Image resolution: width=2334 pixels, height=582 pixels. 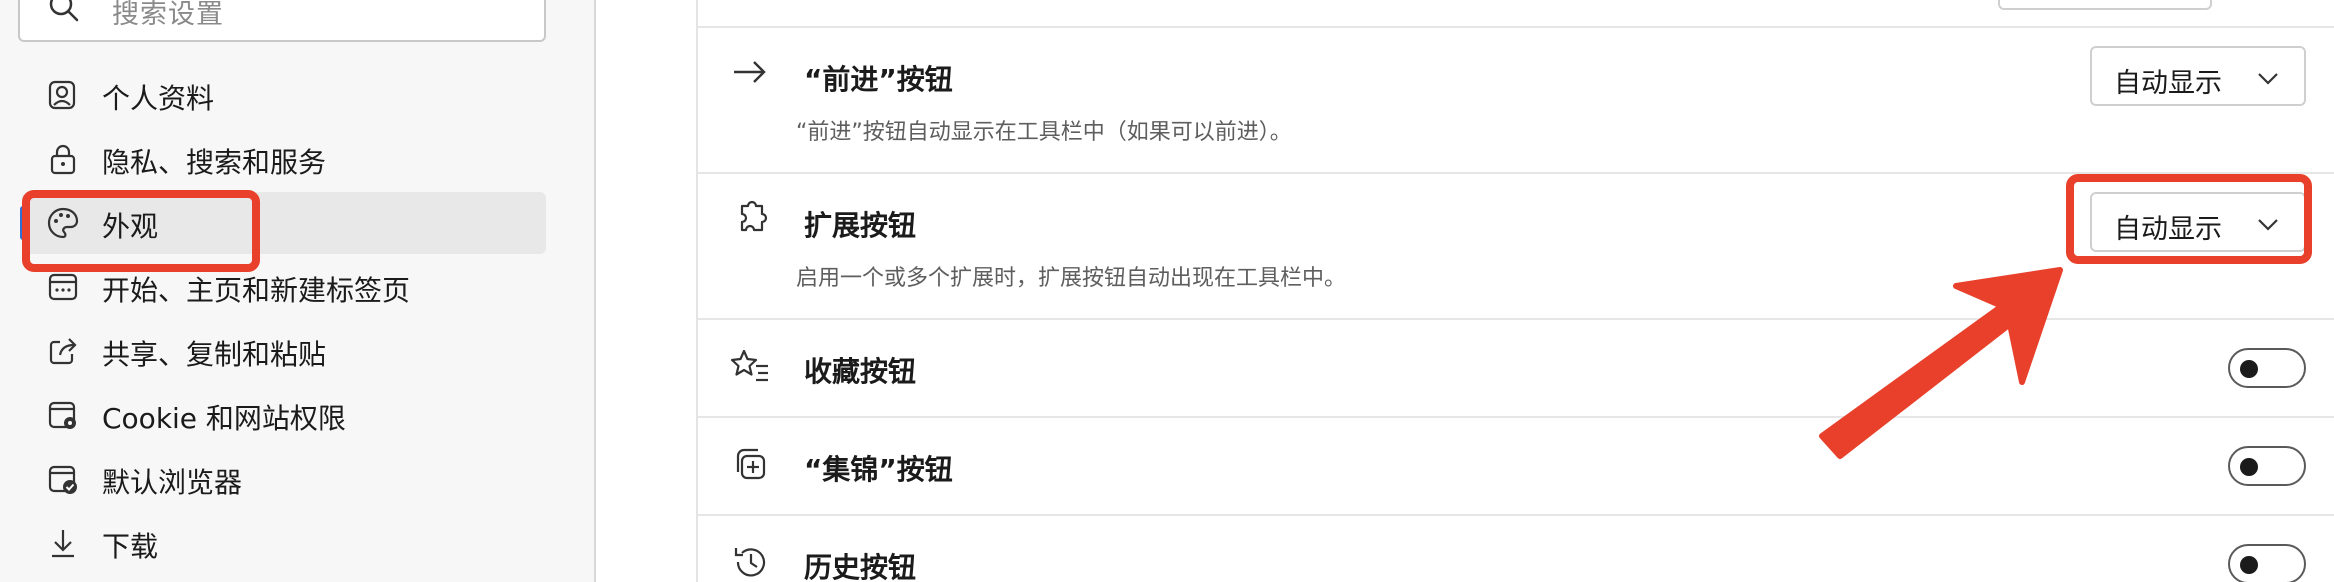 I want to click on cookie-permissions-icon, so click(x=62, y=415).